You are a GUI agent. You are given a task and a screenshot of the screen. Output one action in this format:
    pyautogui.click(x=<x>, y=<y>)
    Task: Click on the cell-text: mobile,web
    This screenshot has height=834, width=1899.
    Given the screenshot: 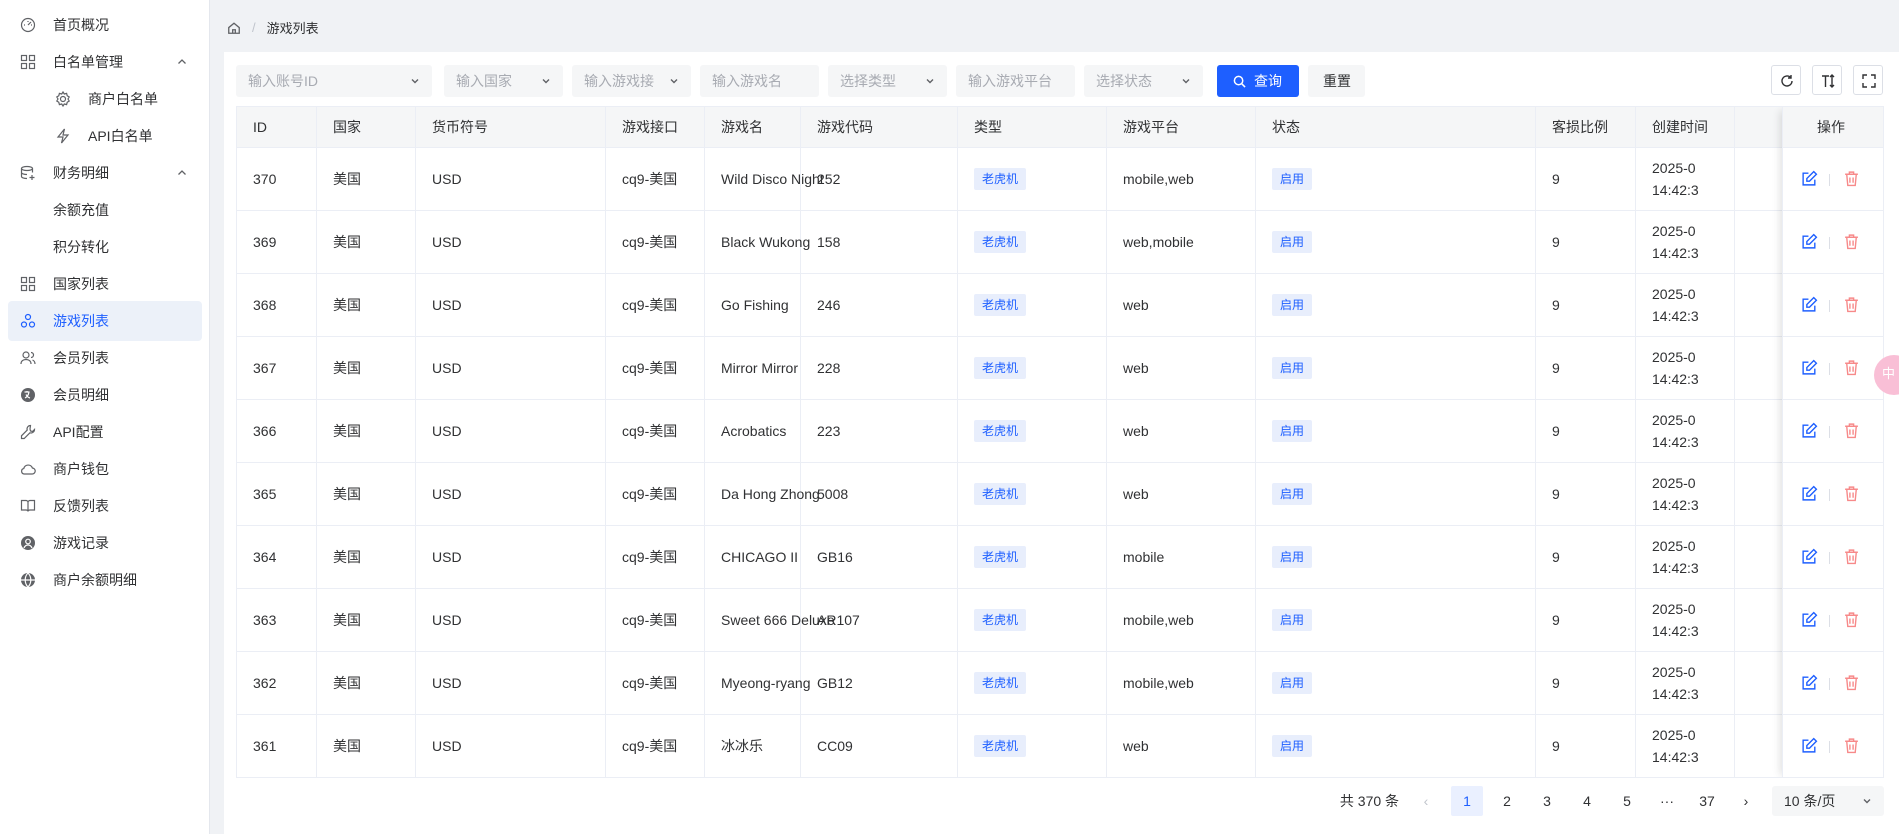 What is the action you would take?
    pyautogui.click(x=1158, y=620)
    